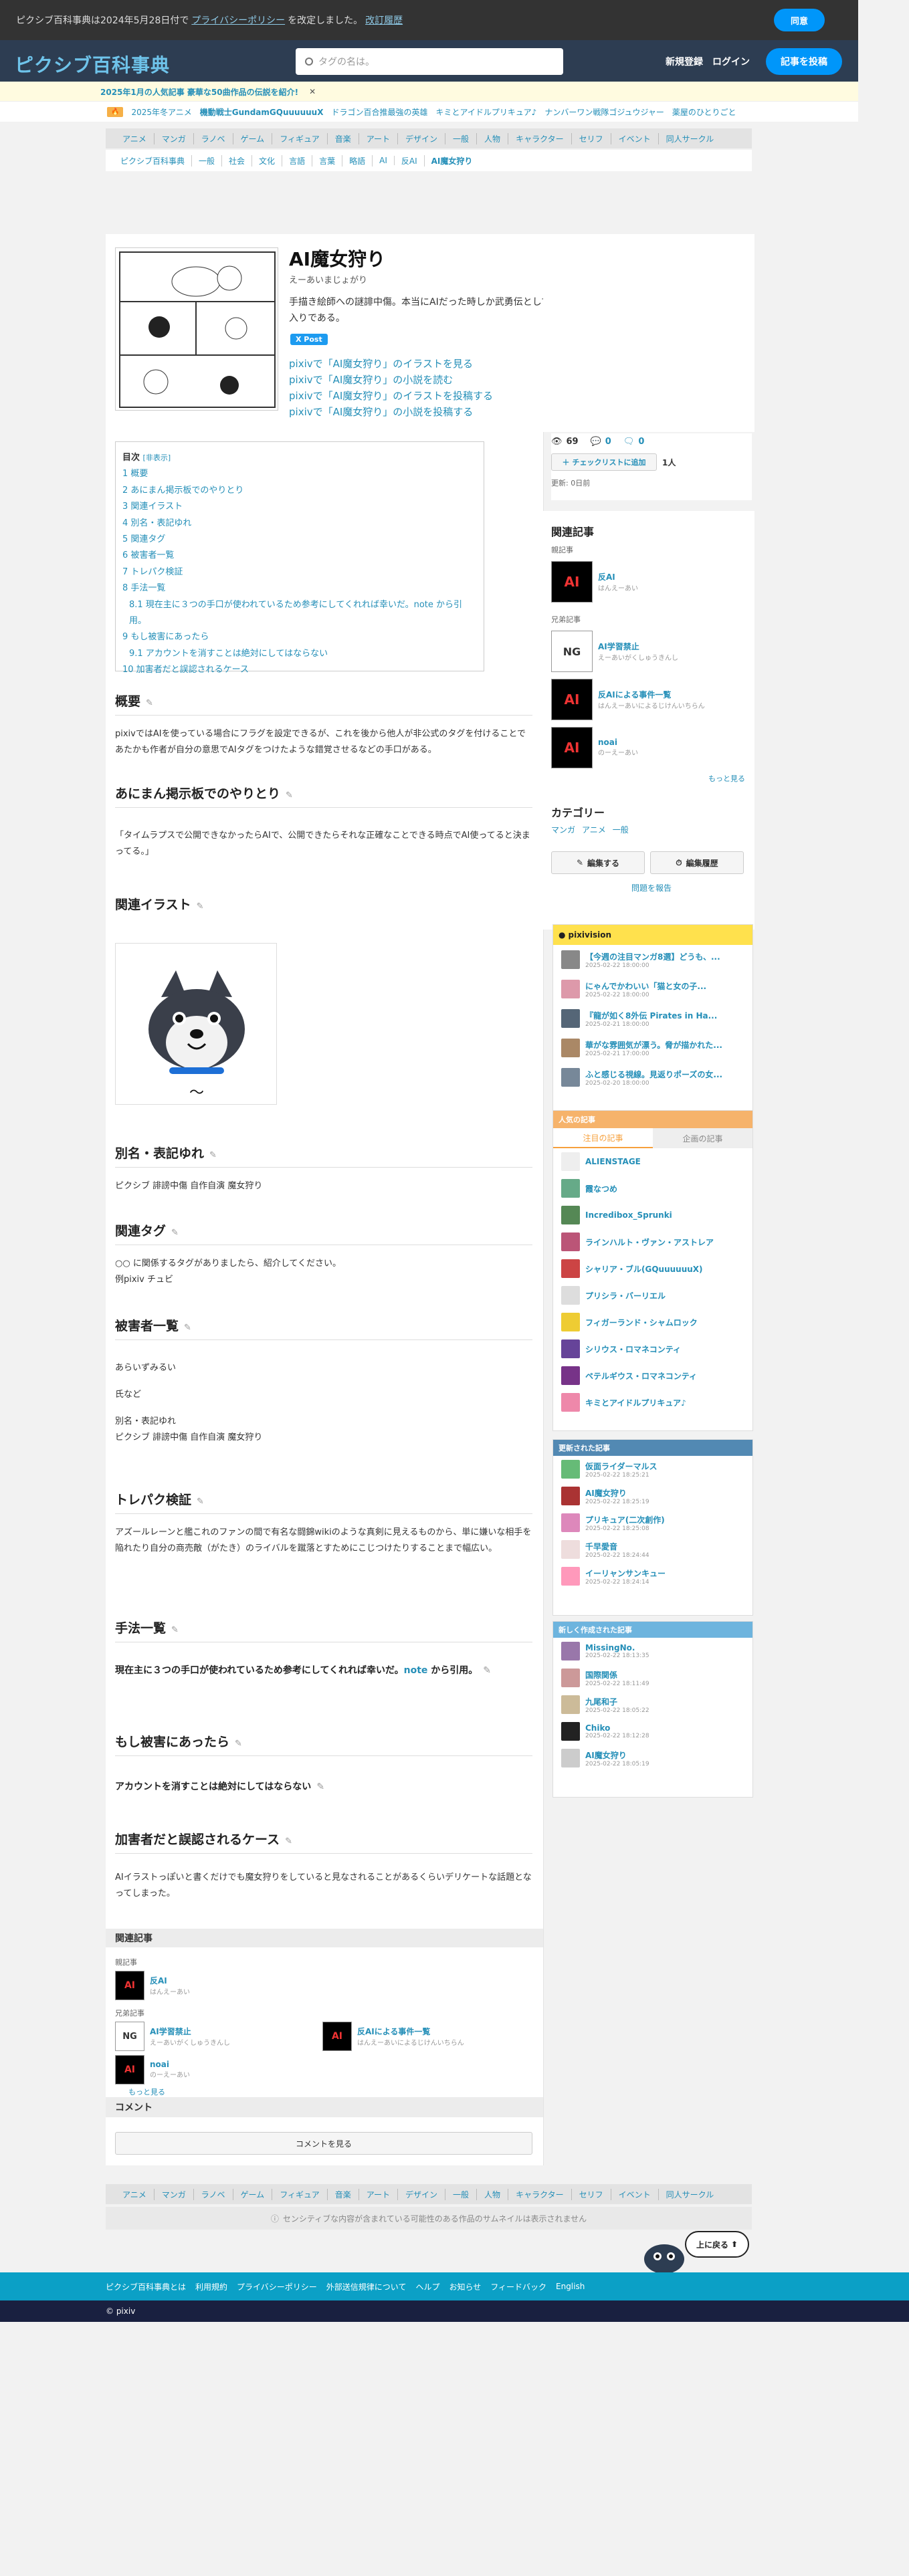 Image resolution: width=909 pixels, height=2576 pixels. I want to click on updated-item-title: プリキュア(二次創作), so click(625, 1519).